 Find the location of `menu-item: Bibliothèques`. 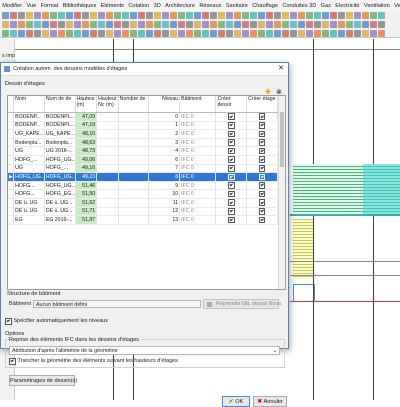

menu-item: Bibliothèques is located at coordinates (80, 6).